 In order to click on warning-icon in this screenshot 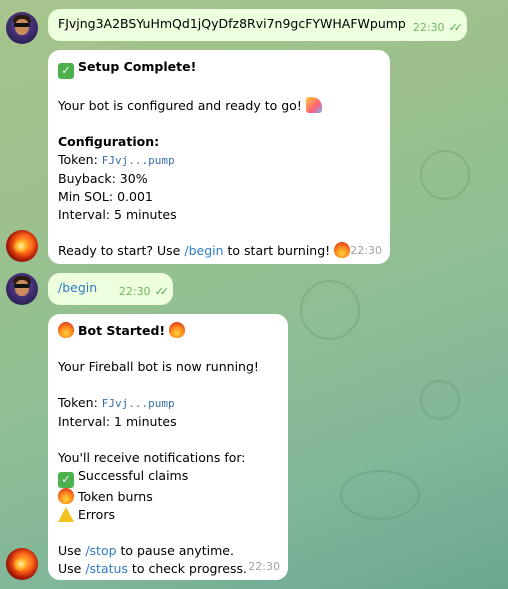, I will do `click(66, 514)`.